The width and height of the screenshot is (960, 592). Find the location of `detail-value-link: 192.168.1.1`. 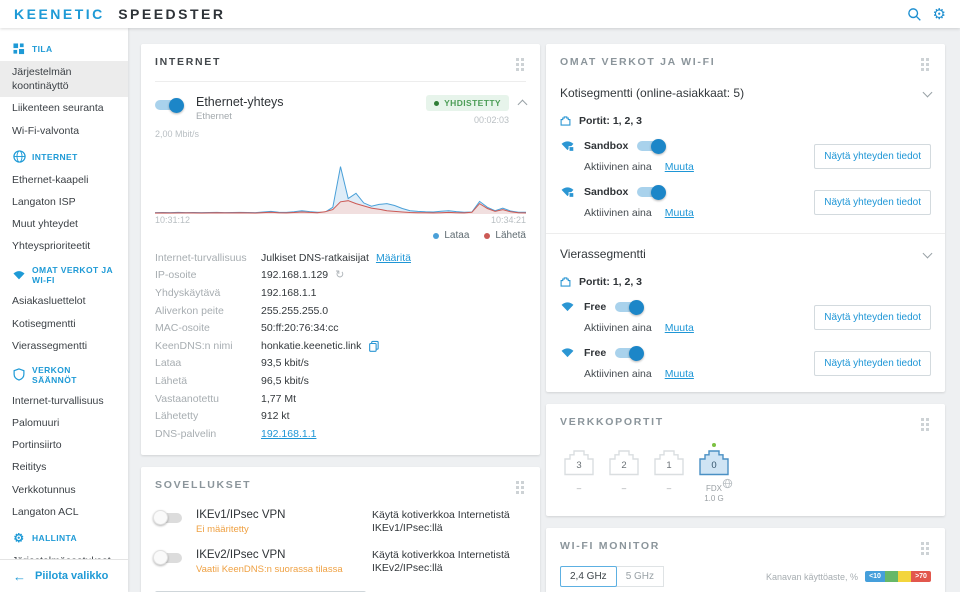

detail-value-link: 192.168.1.1 is located at coordinates (288, 434).